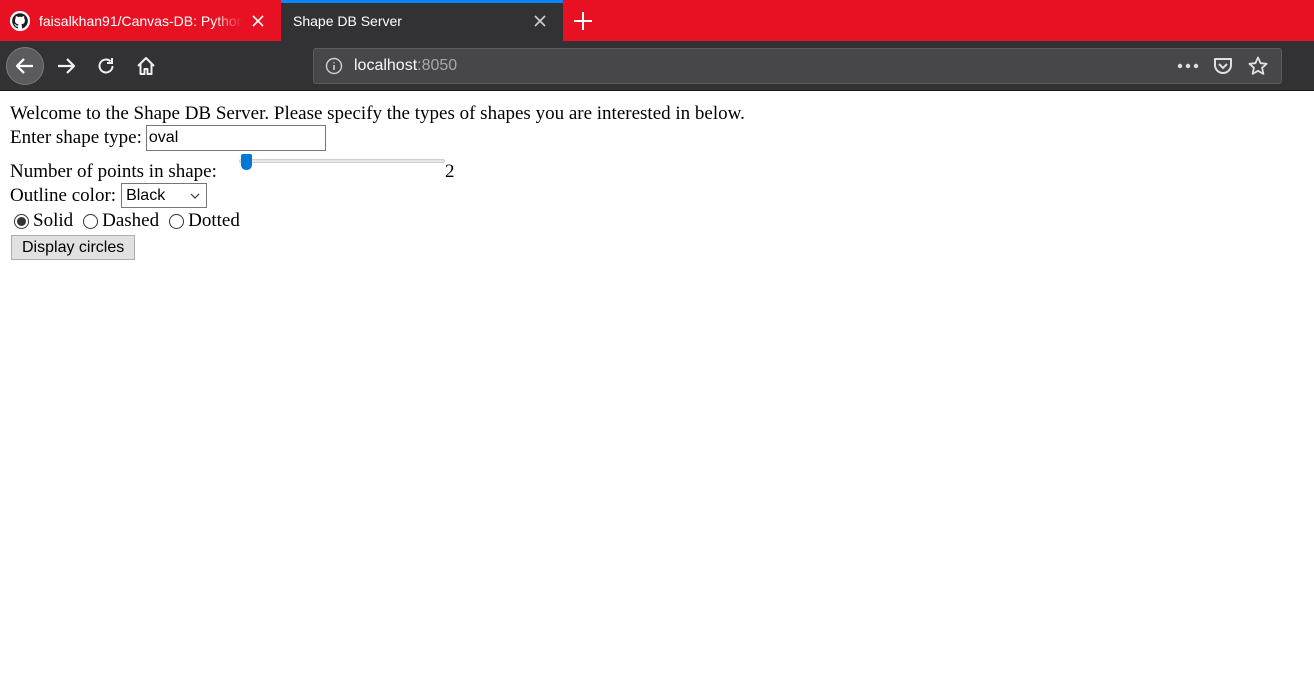 This screenshot has height=676, width=1314. What do you see at coordinates (131, 220) in the screenshot?
I see `radio-label: Dashed` at bounding box center [131, 220].